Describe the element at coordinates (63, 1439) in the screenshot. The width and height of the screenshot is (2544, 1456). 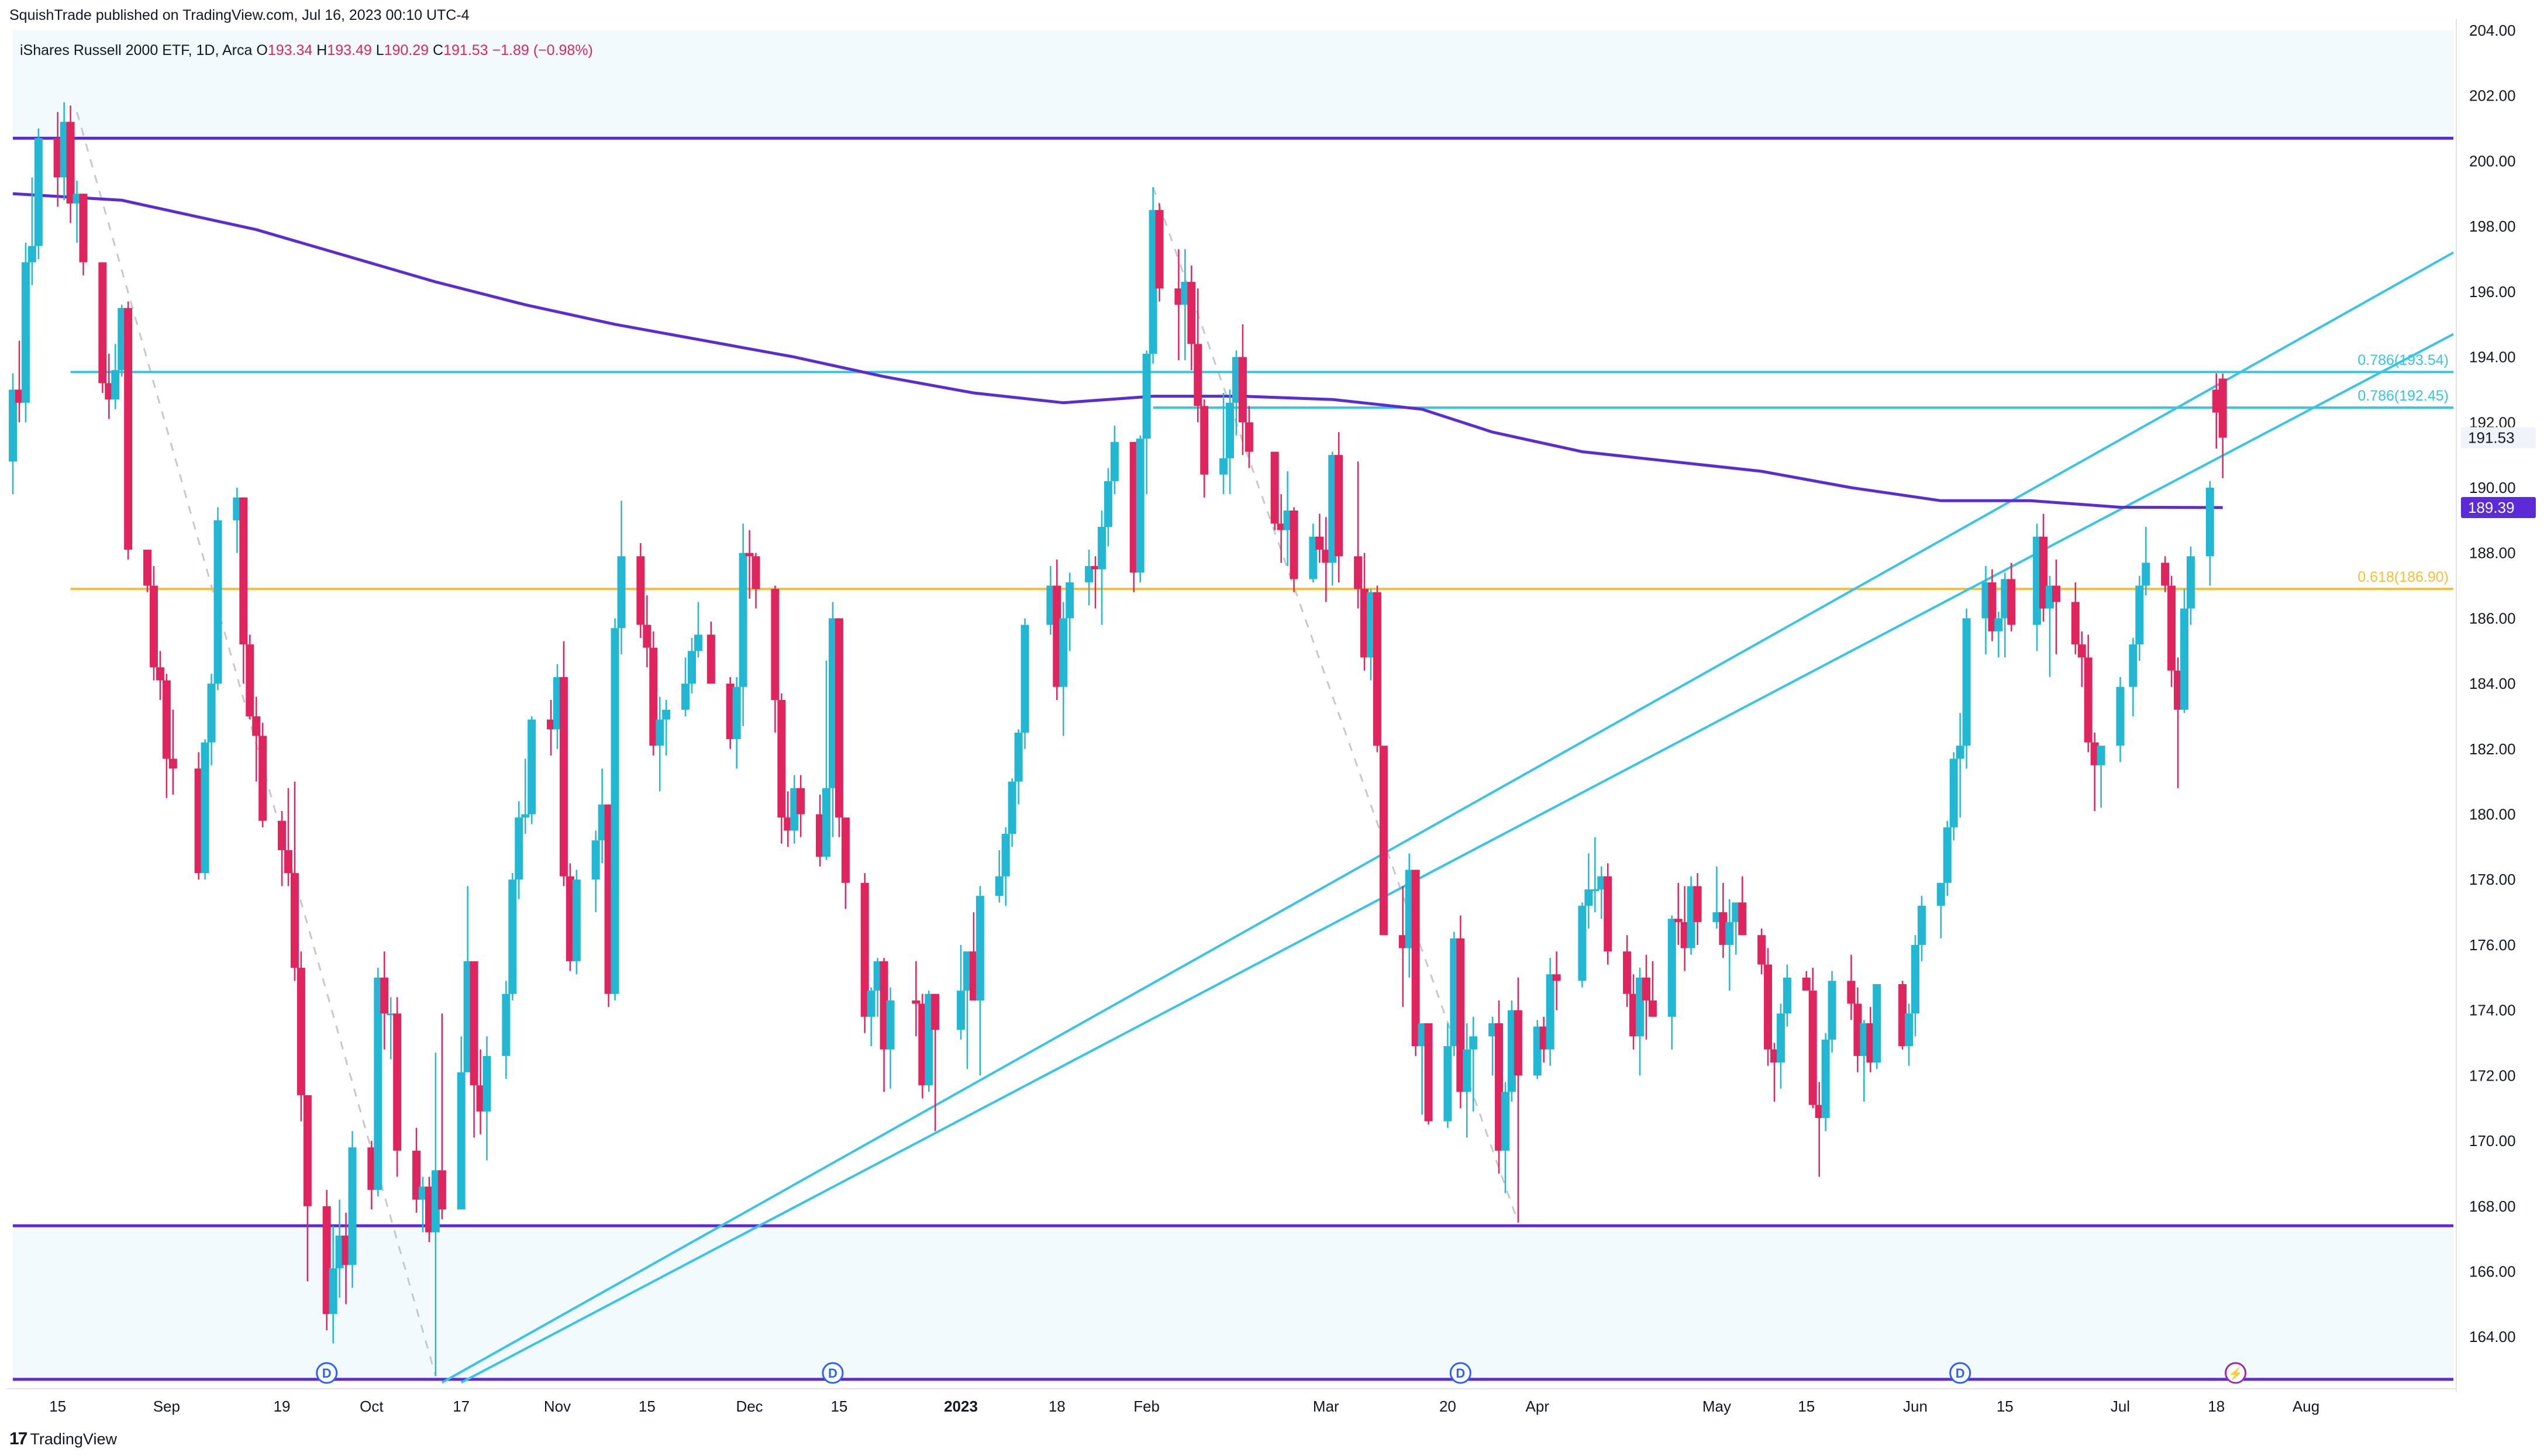
I see `footer-brand: 17 TradingView` at that location.